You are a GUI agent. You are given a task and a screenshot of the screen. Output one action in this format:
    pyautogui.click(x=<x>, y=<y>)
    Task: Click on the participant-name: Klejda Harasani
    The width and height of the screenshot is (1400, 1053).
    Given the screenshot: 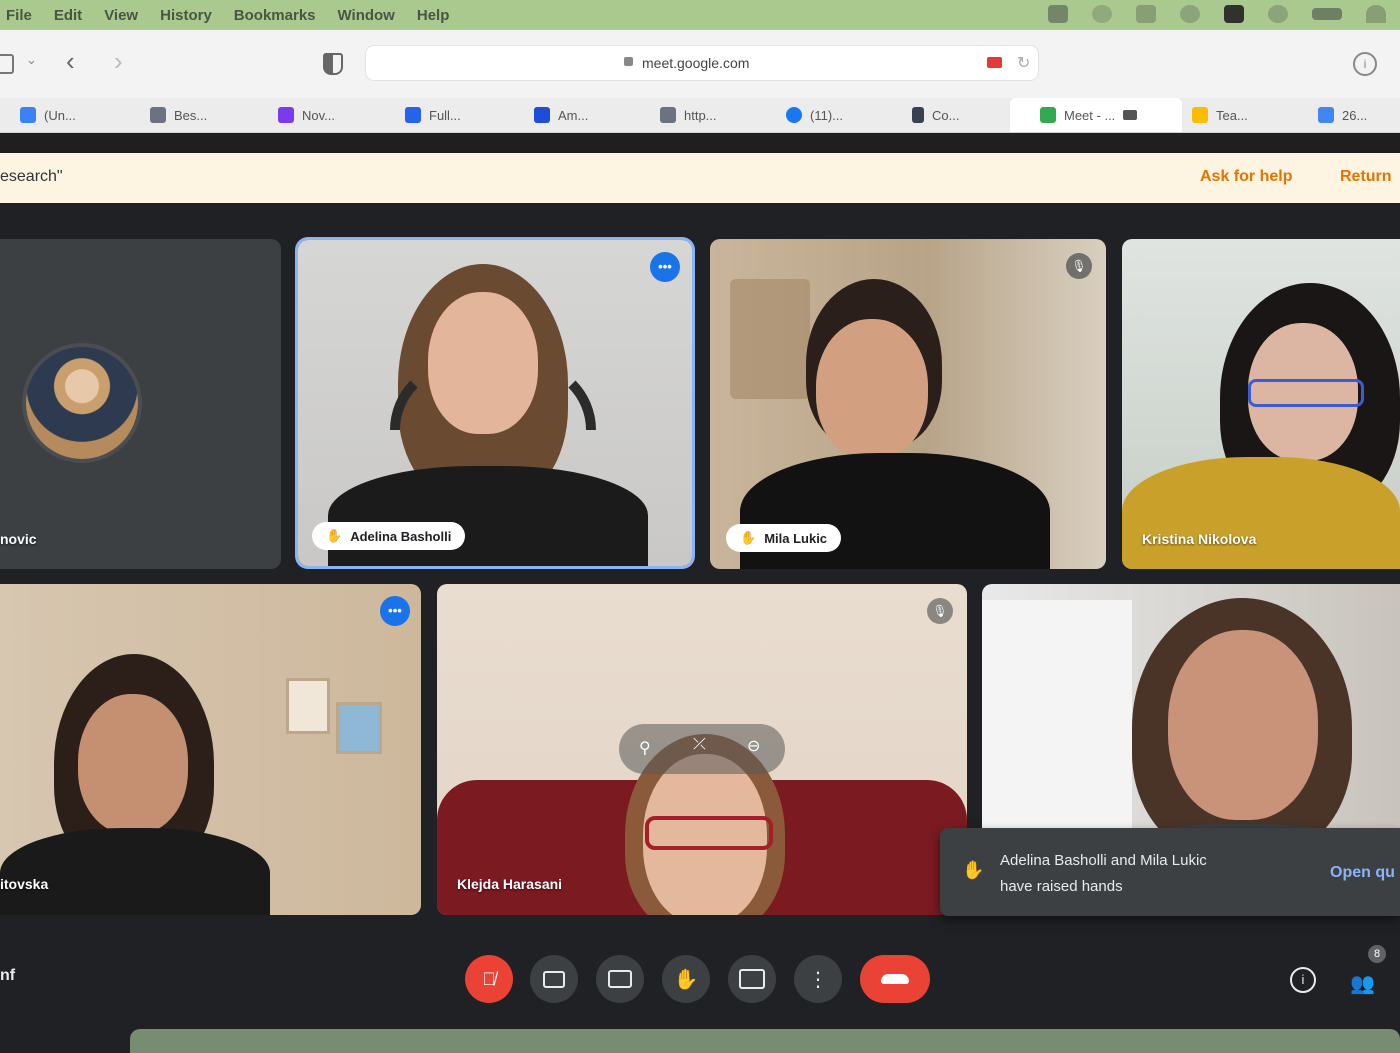 What is the action you would take?
    pyautogui.click(x=510, y=884)
    